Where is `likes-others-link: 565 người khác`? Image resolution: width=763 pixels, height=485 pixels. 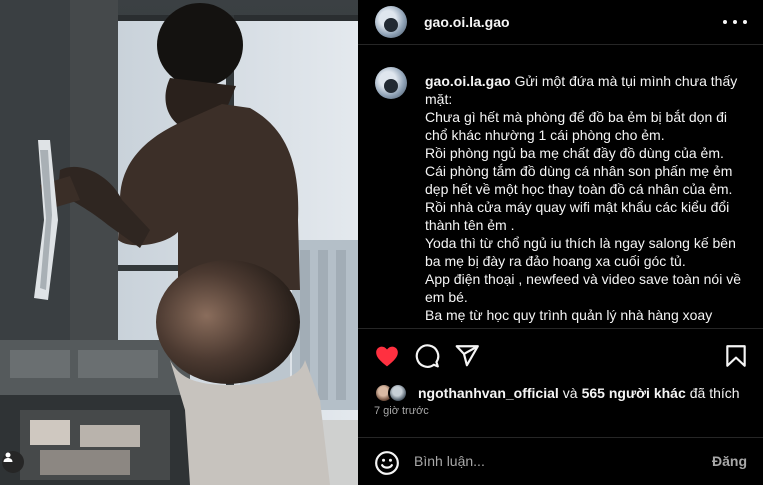
likes-others-link: 565 người khác is located at coordinates (634, 393).